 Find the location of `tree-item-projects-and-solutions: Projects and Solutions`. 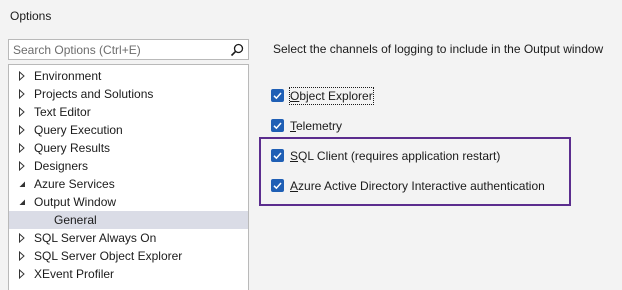

tree-item-projects-and-solutions: Projects and Solutions is located at coordinates (128, 94).